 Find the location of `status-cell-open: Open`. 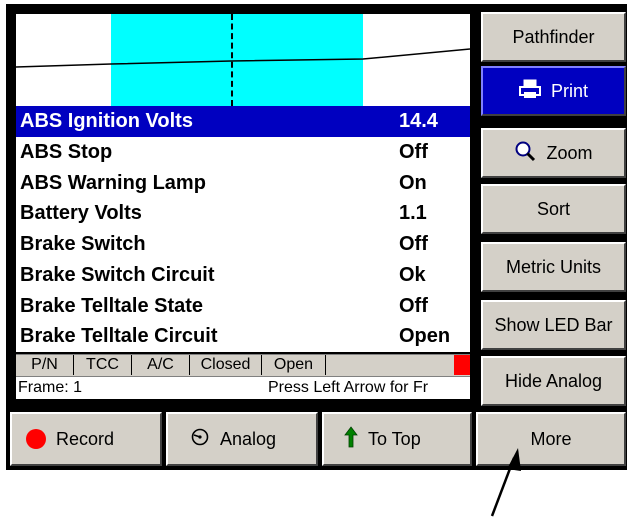

status-cell-open: Open is located at coordinates (294, 365).